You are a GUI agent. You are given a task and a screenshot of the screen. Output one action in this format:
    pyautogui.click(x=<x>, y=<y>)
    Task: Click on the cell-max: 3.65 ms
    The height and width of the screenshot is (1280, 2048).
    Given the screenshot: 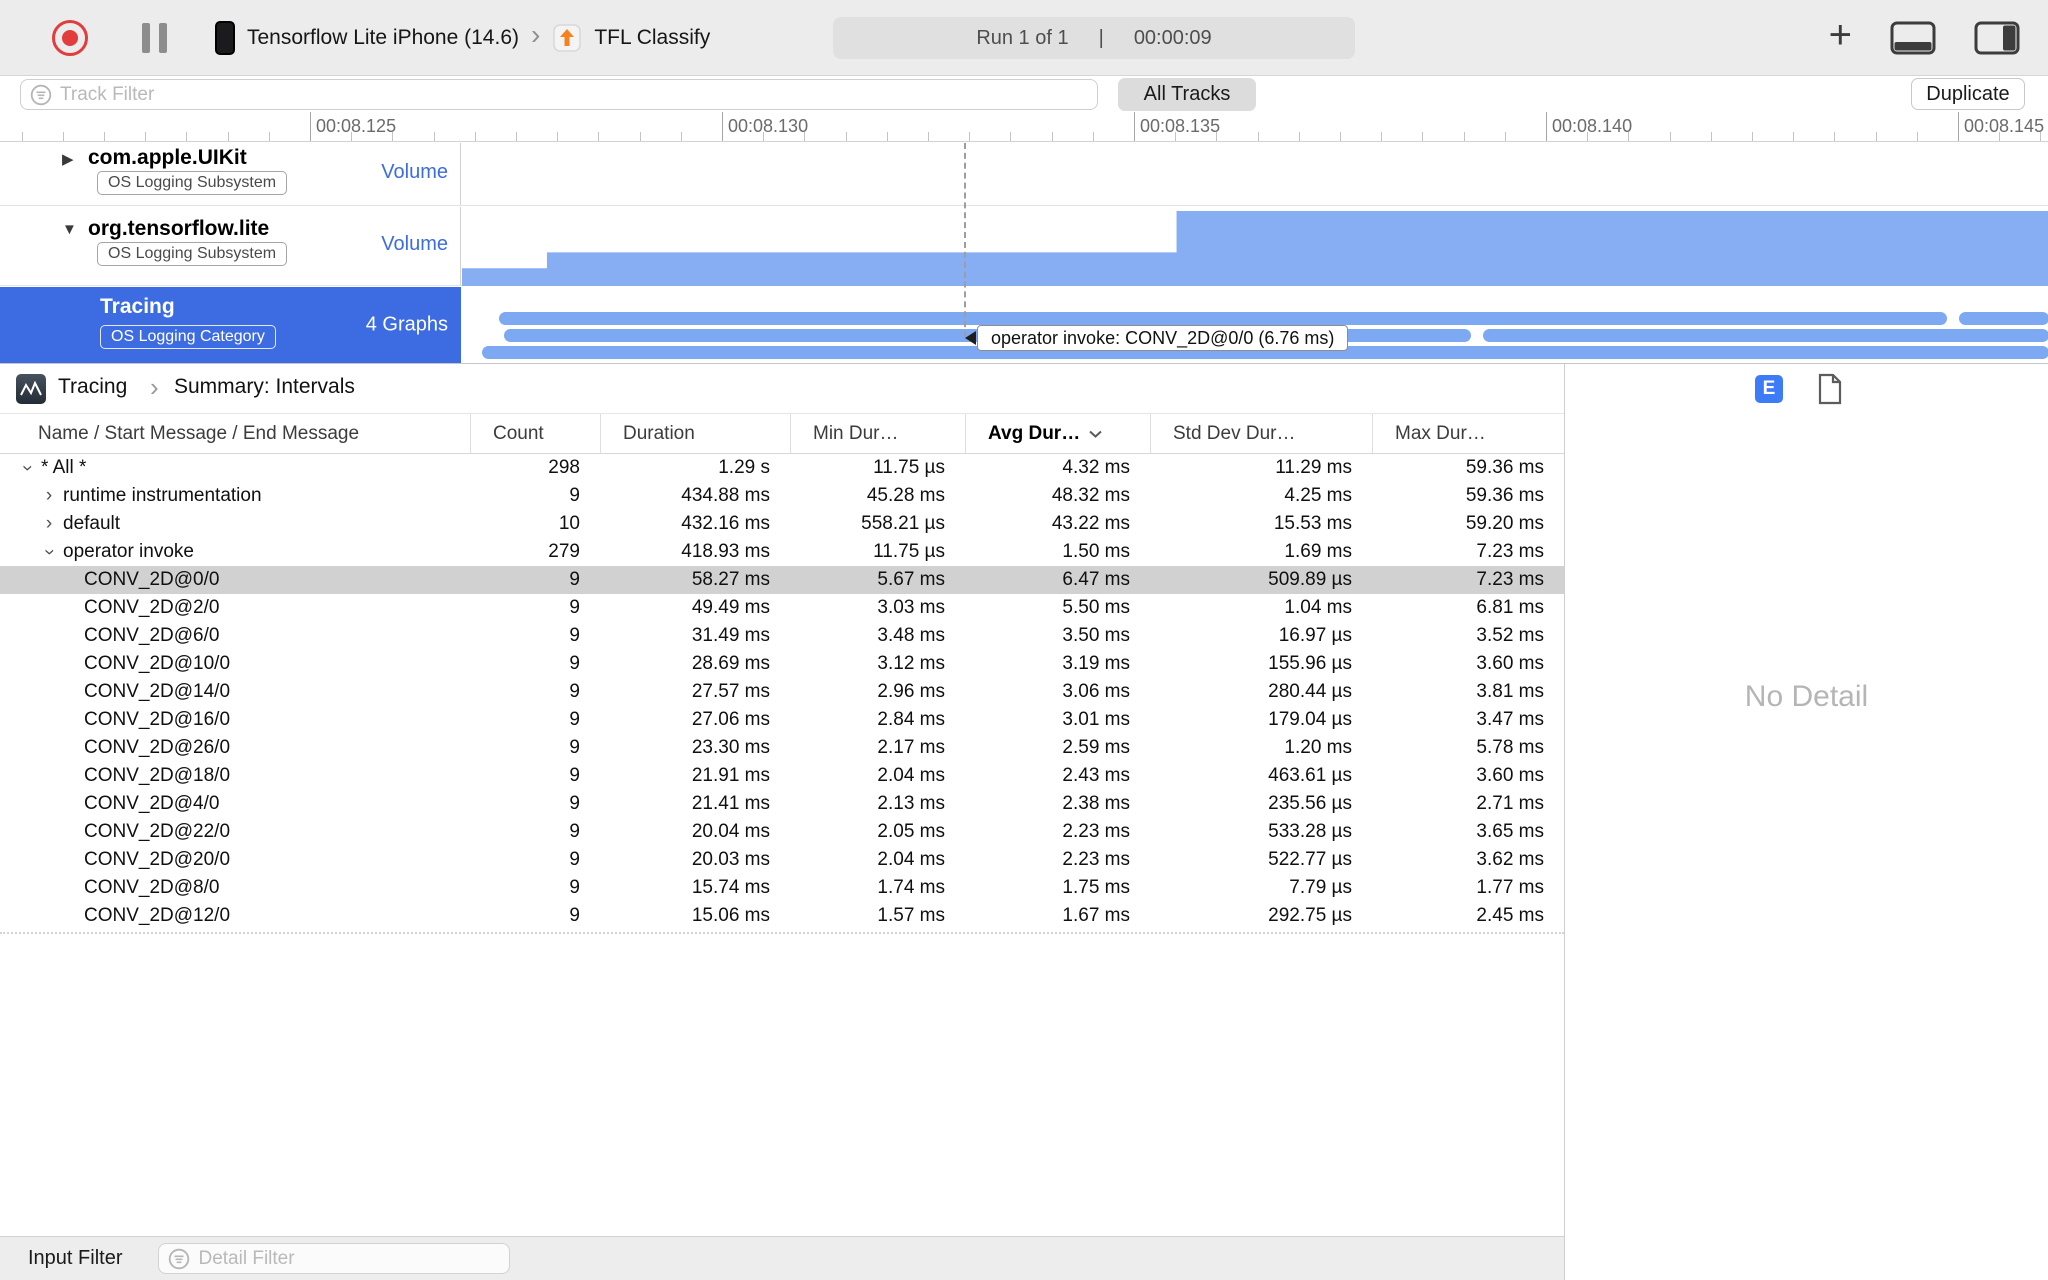 What is the action you would take?
    pyautogui.click(x=1510, y=831)
    